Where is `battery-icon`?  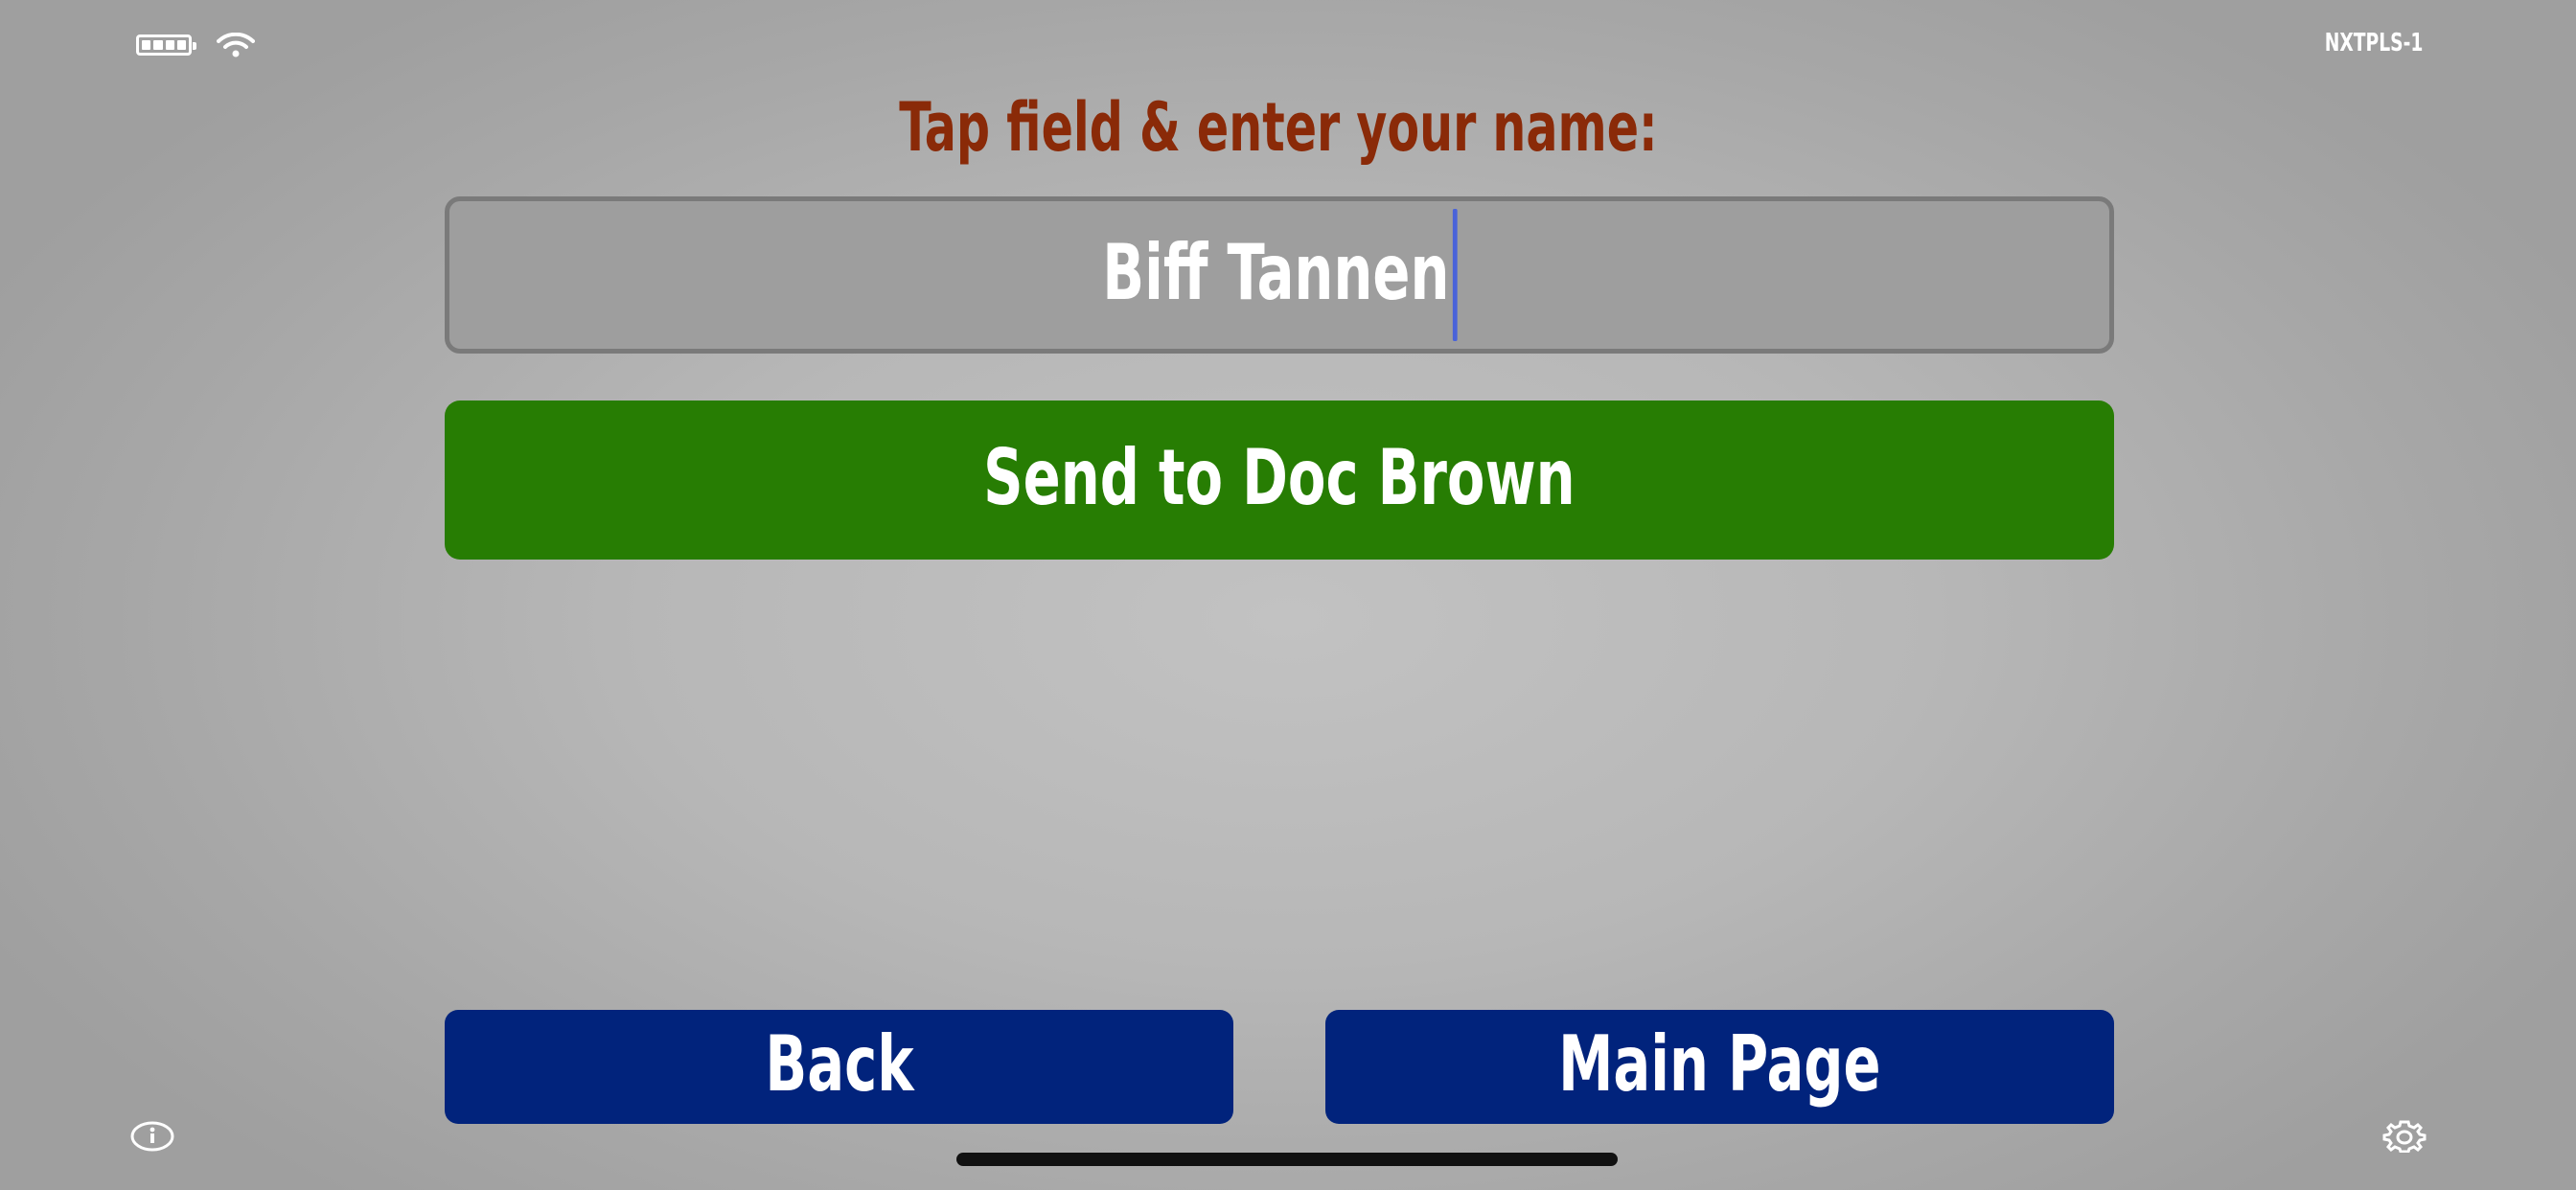
battery-icon is located at coordinates (166, 45).